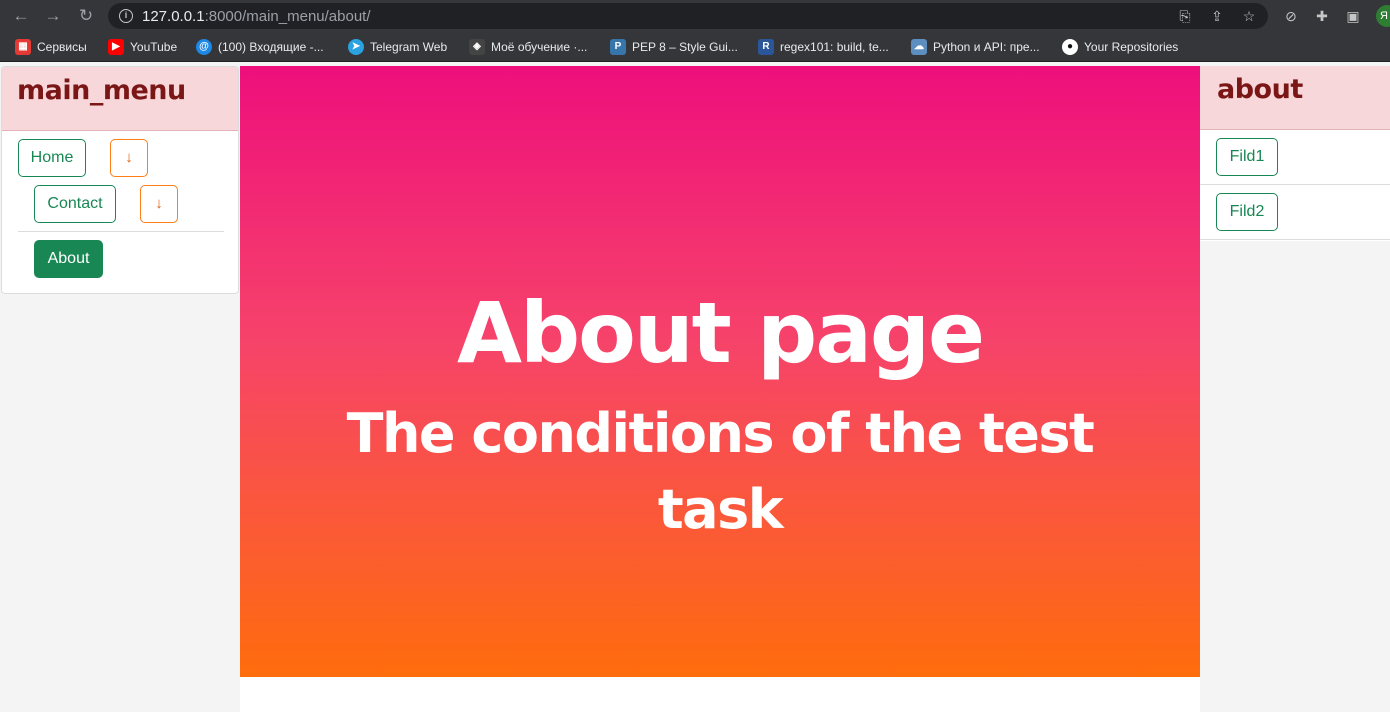 This screenshot has width=1390, height=712. What do you see at coordinates (1217, 16) in the screenshot?
I see `share-icon: ⇪` at bounding box center [1217, 16].